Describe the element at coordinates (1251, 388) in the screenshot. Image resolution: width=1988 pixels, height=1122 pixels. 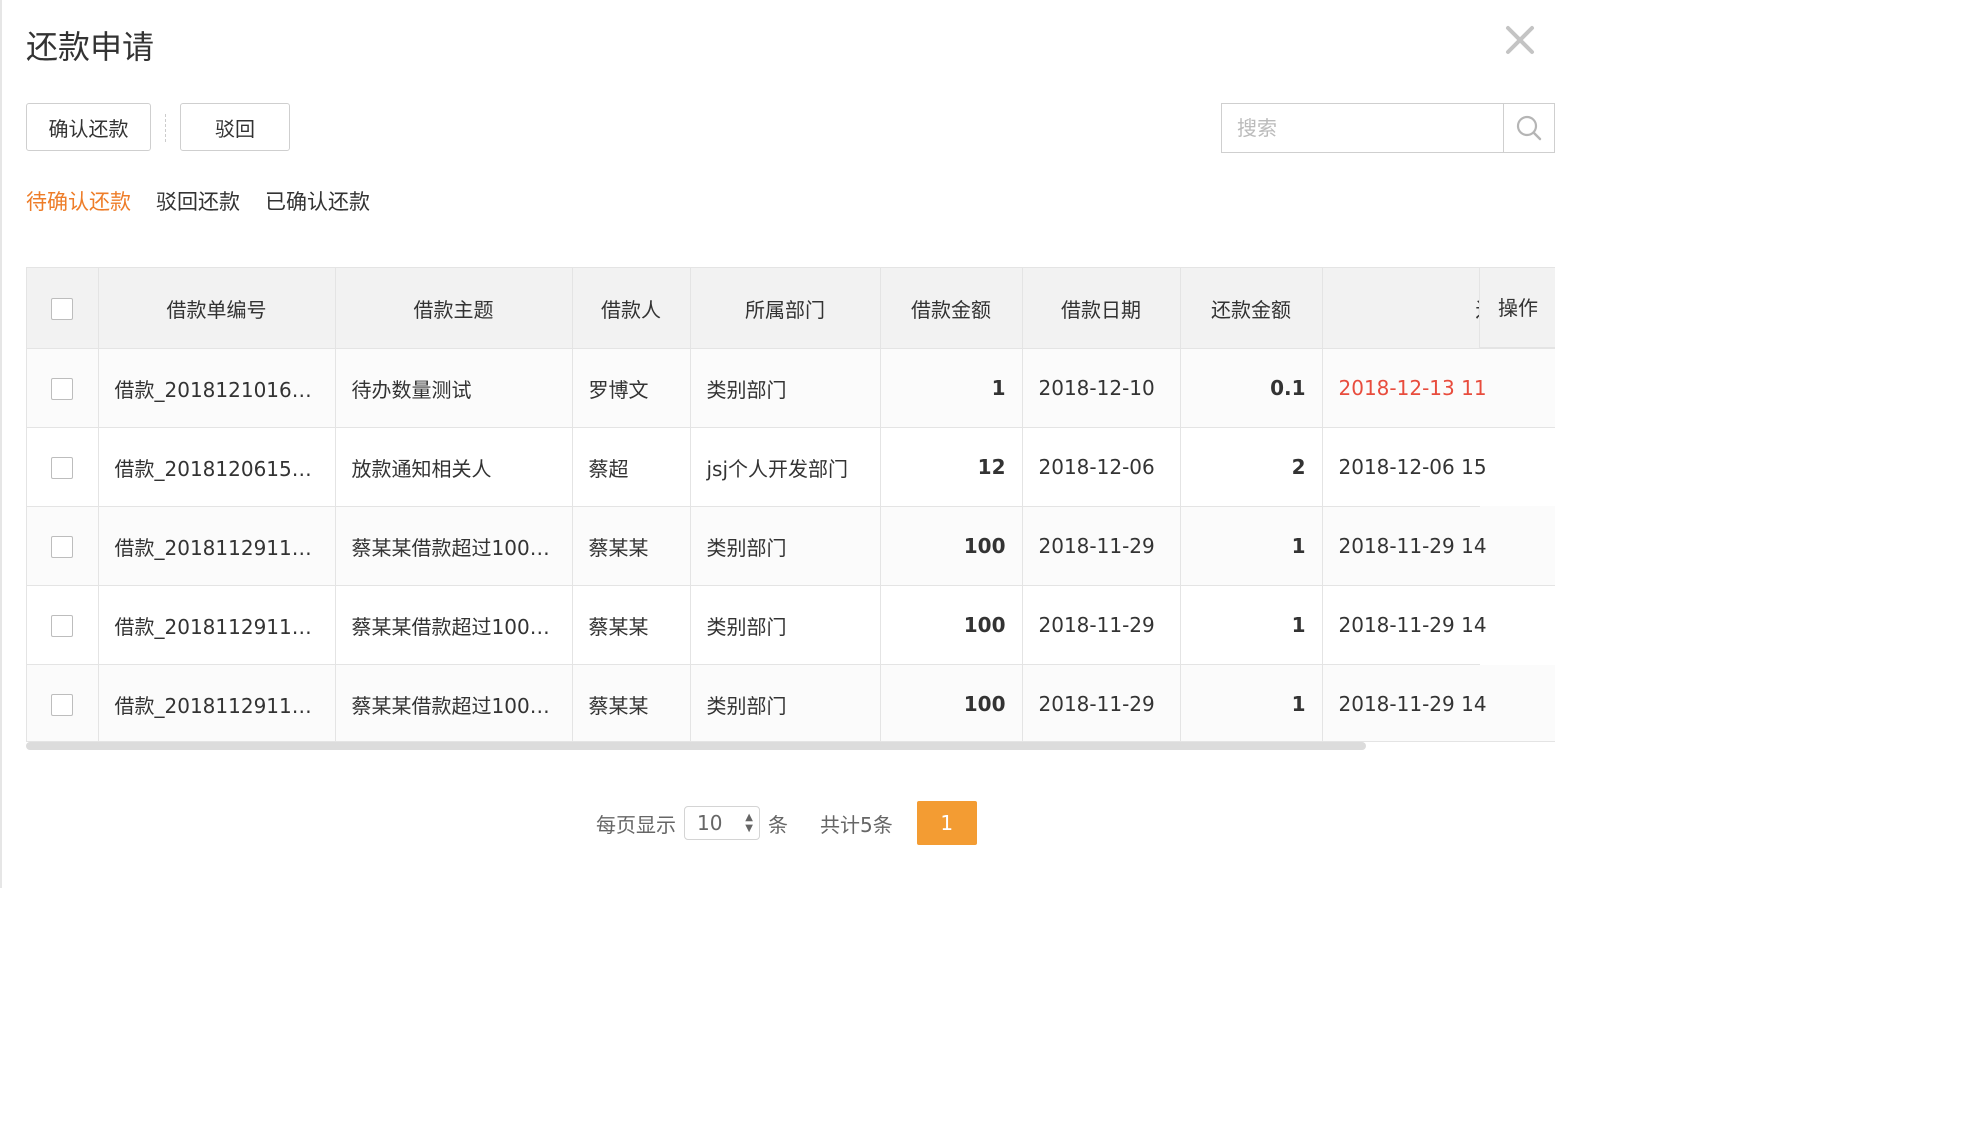
I see `cell-repay-amount: 0.1` at that location.